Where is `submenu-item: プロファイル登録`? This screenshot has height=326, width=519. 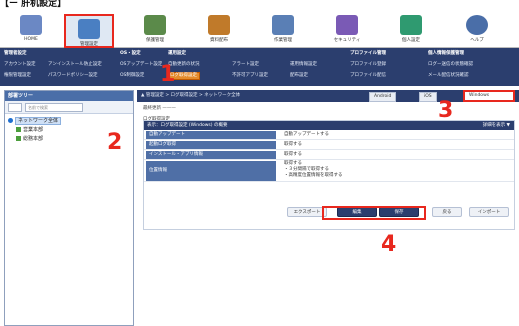 submenu-item: プロファイル登録 is located at coordinates (368, 65).